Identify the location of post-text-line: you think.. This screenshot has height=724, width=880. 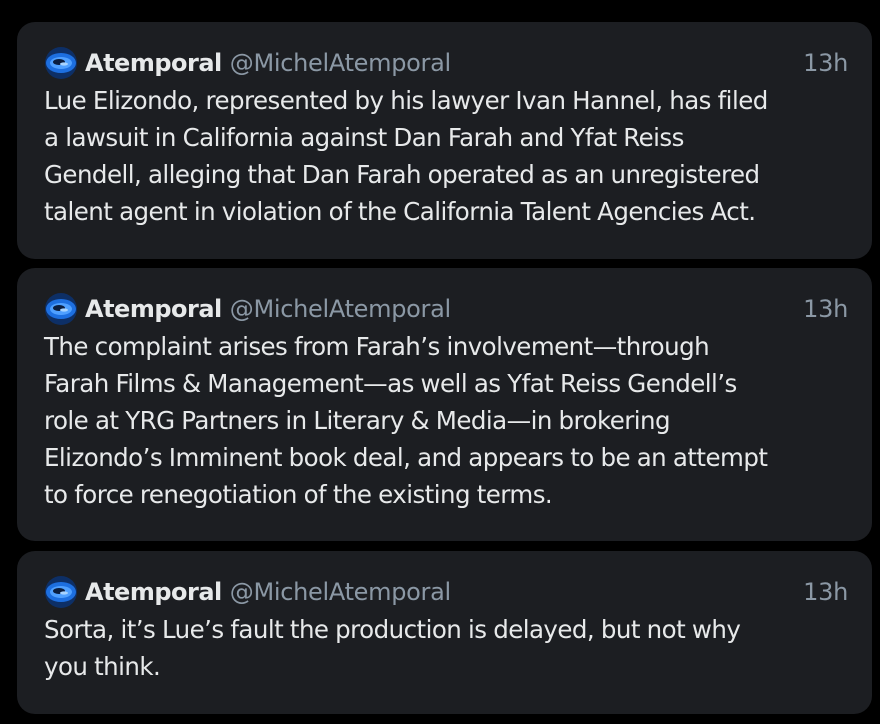
(102, 666).